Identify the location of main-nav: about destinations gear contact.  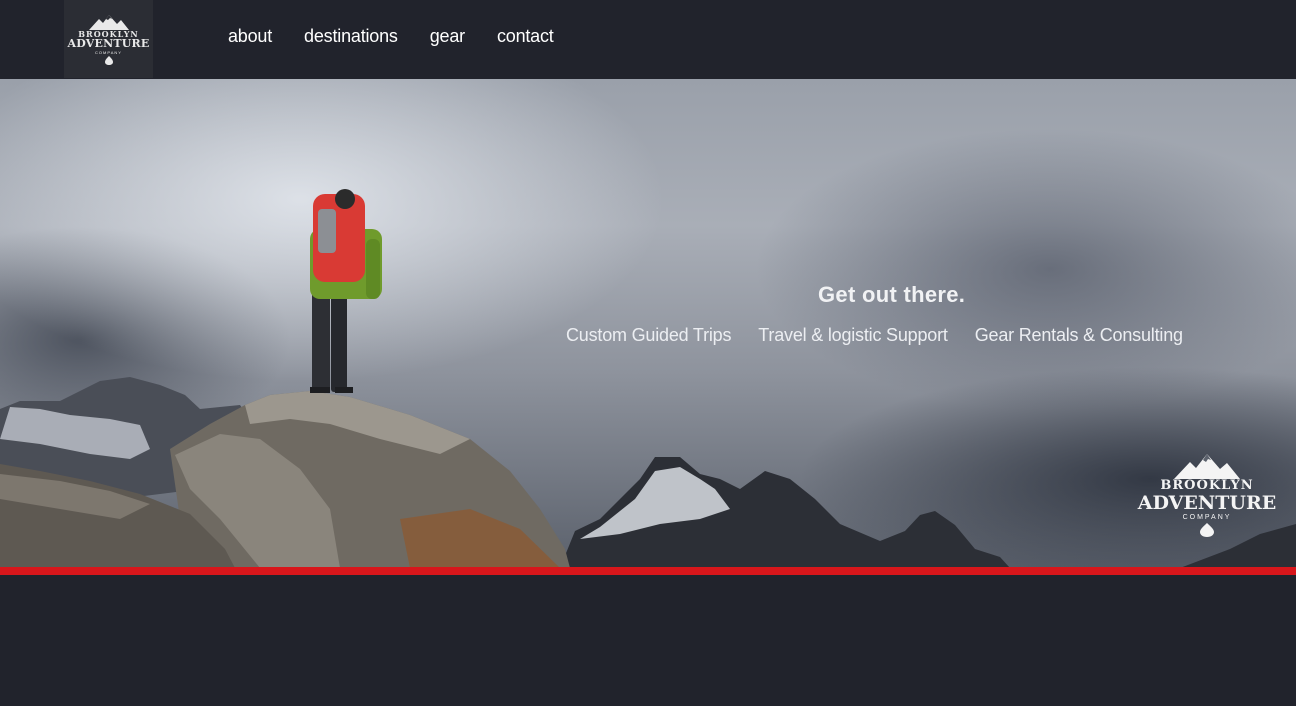
(407, 36).